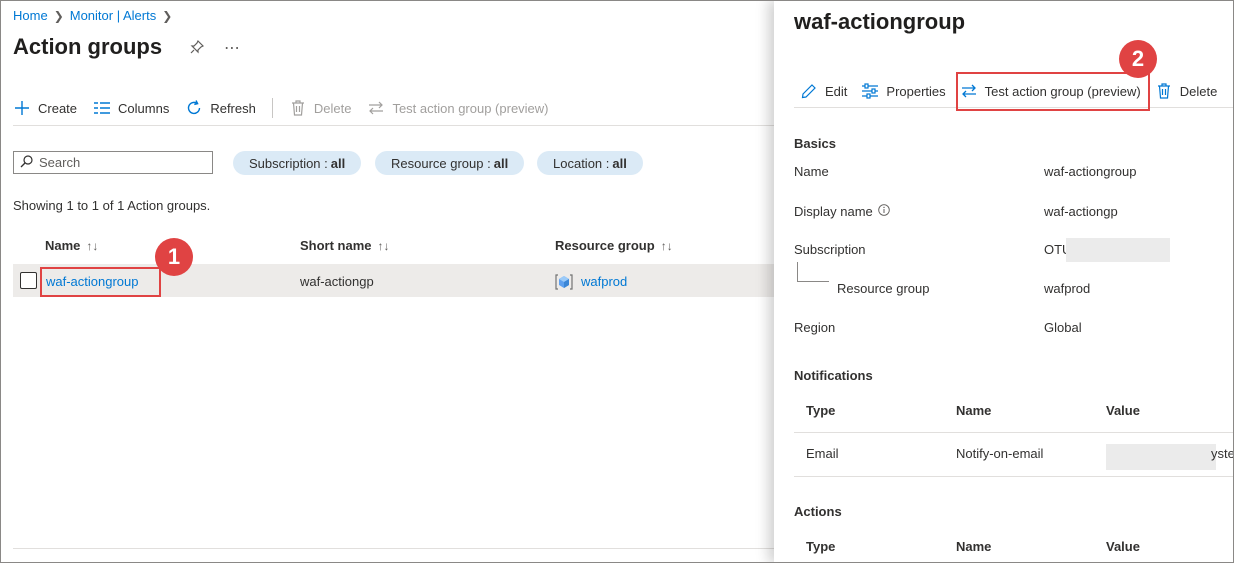 The width and height of the screenshot is (1234, 563). I want to click on panel-delete-label: Delete, so click(1198, 91).